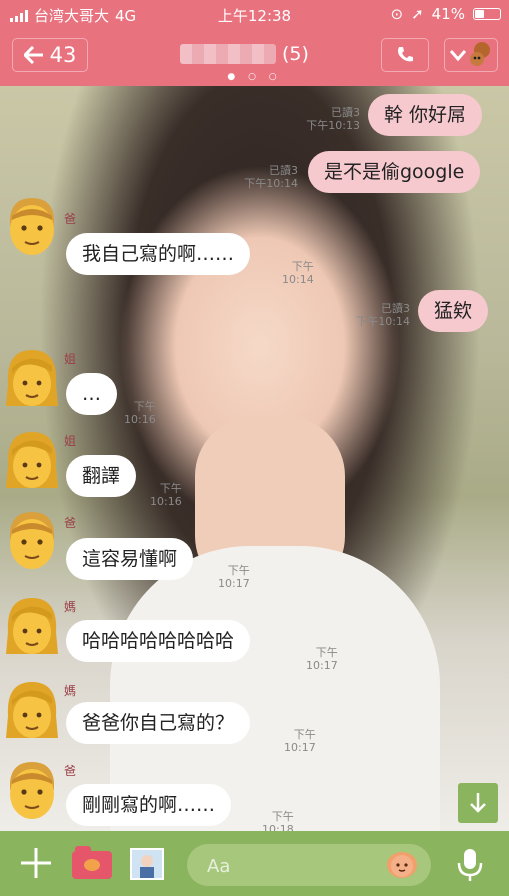 This screenshot has height=896, width=509. I want to click on message-bubble: 幹 你好屌, so click(425, 115).